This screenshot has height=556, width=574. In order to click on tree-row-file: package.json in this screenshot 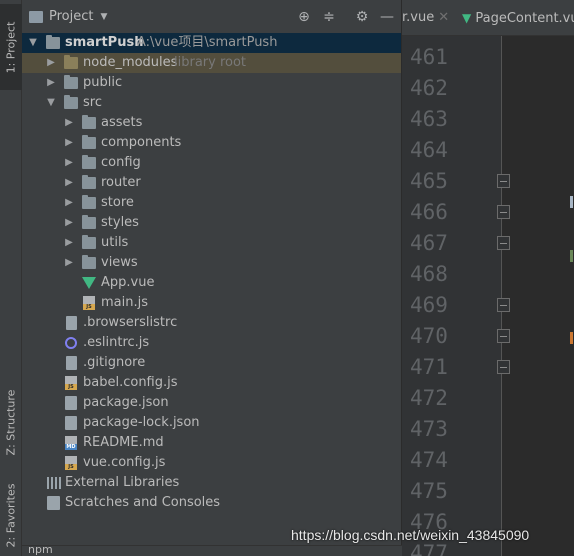, I will do `click(211, 403)`.